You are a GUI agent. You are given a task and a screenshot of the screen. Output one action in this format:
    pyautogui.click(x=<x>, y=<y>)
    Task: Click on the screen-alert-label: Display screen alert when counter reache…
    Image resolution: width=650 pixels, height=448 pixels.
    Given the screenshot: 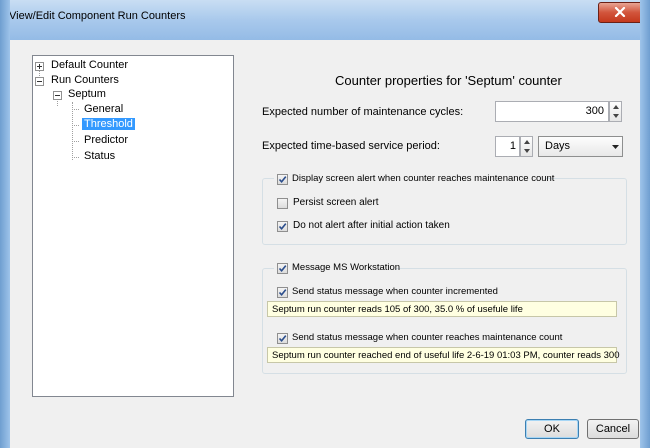 What is the action you would take?
    pyautogui.click(x=423, y=178)
    